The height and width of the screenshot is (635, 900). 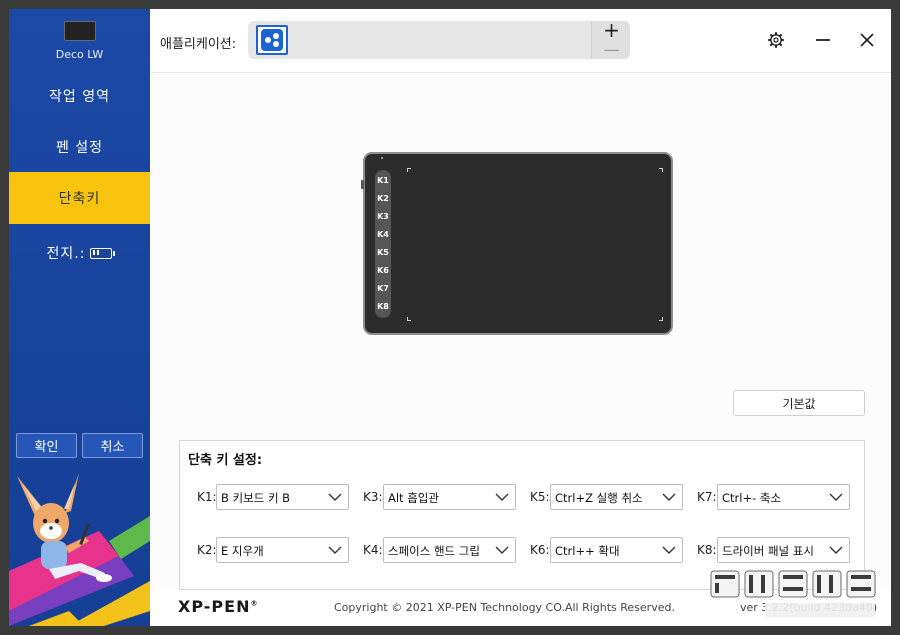 I want to click on device-thumbnail-icon, so click(x=80, y=31).